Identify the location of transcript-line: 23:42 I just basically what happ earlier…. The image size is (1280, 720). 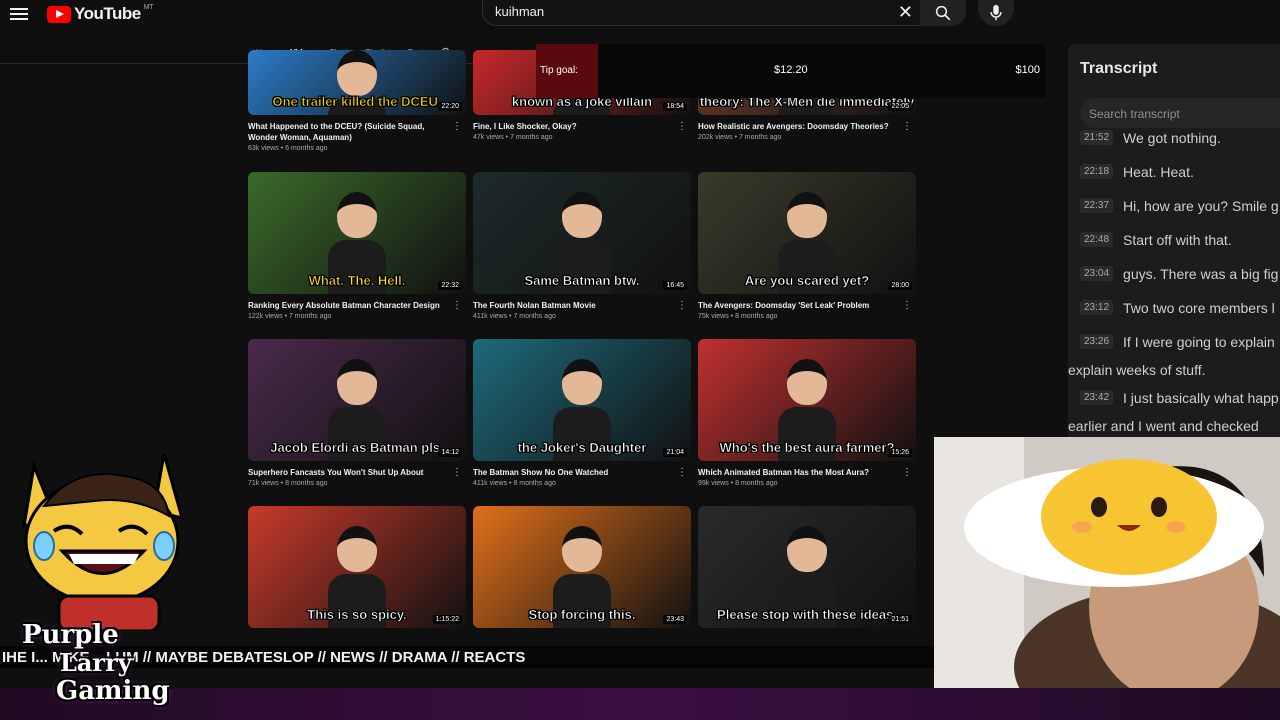
(1174, 412).